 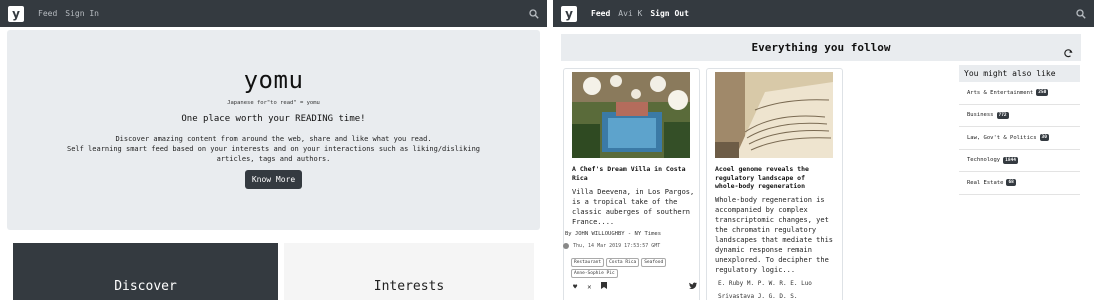 I want to click on summary-line: transcriptomic changes, yet, so click(x=772, y=220).